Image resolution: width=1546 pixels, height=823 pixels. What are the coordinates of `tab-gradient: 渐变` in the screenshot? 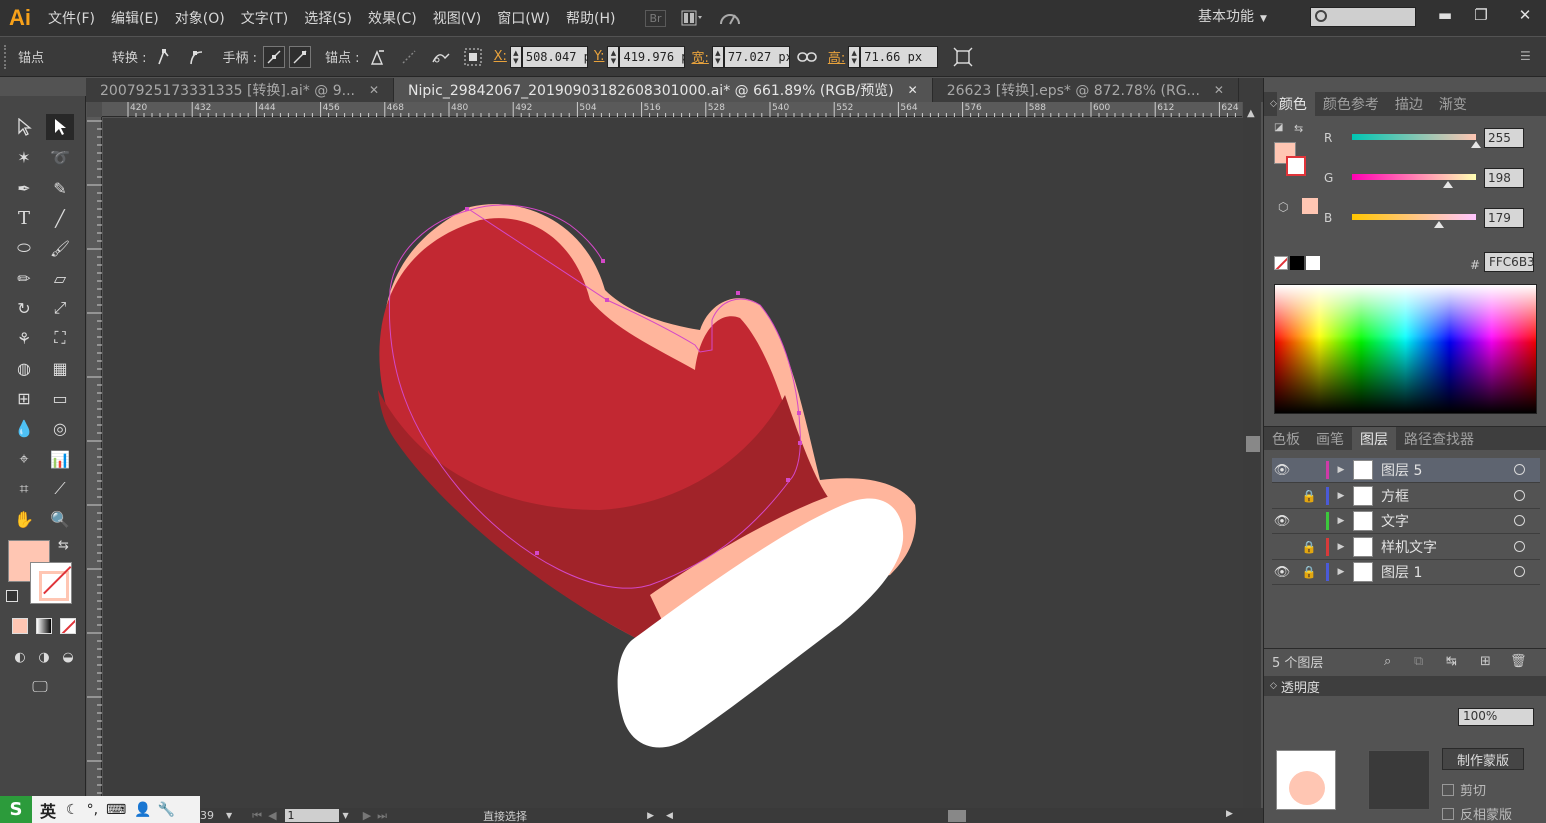 It's located at (1453, 104).